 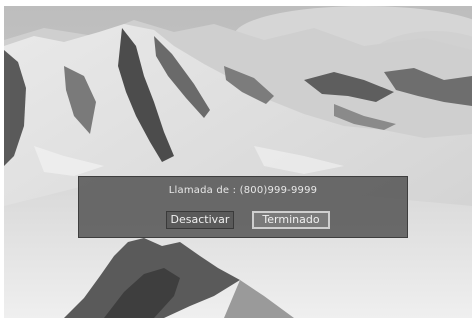 I want to click on done-button: Terminado, so click(x=291, y=220).